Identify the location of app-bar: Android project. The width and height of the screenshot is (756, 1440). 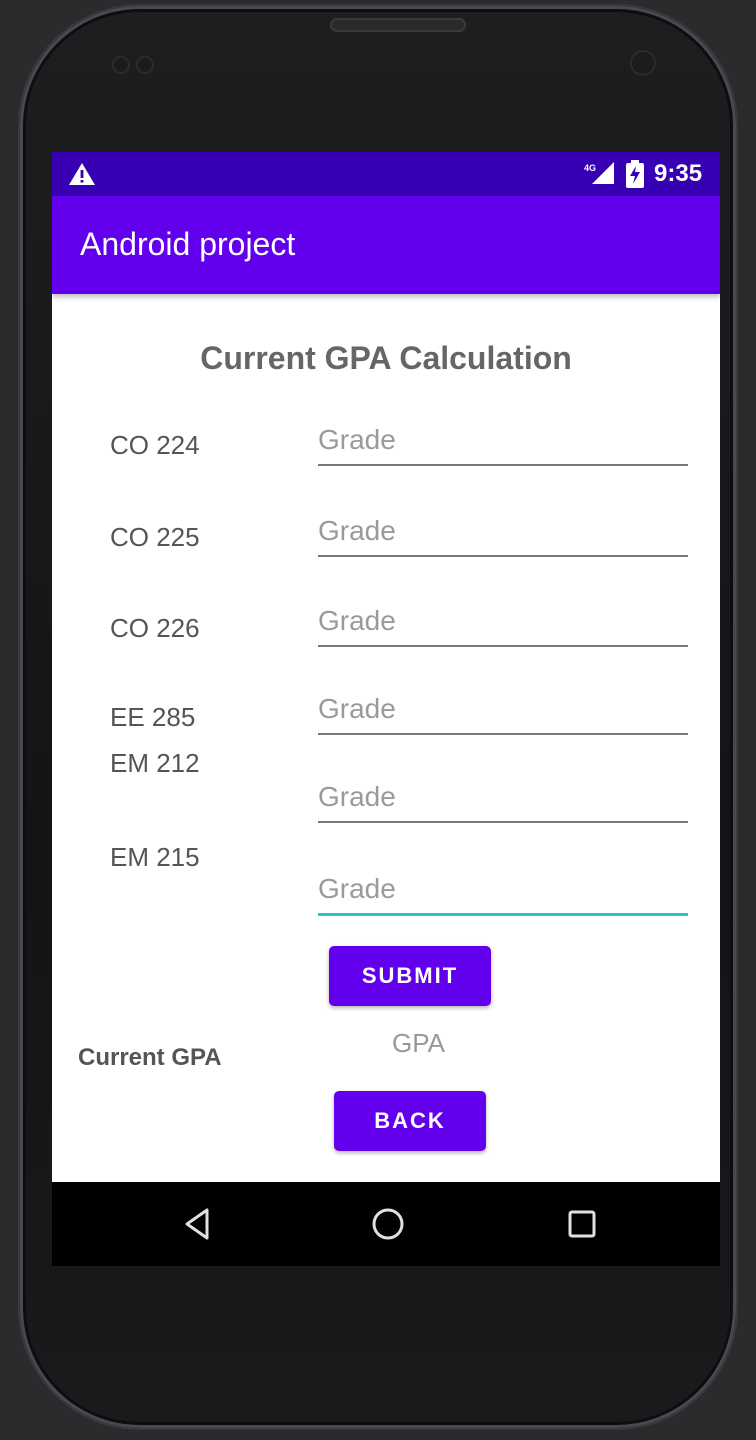
(386, 245).